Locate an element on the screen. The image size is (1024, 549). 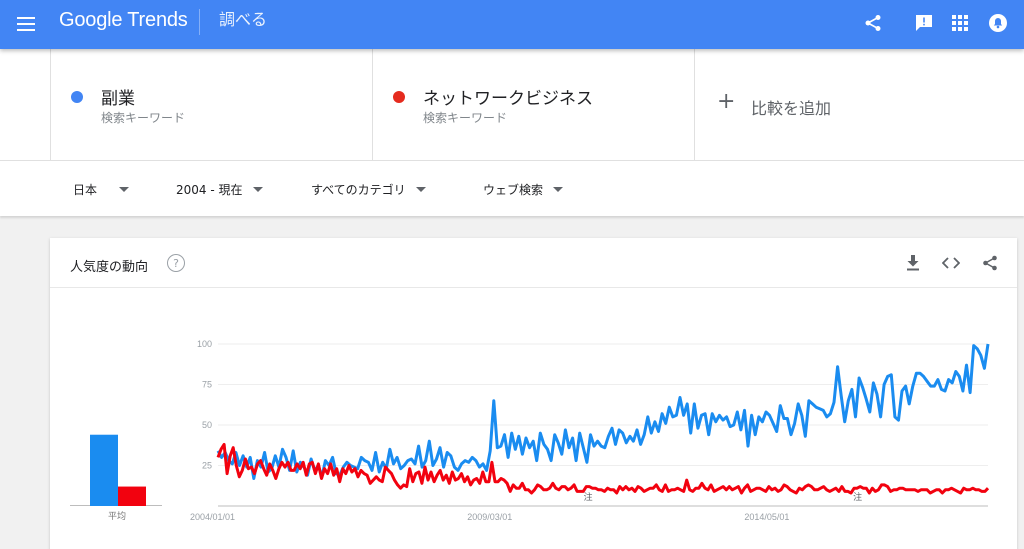
category-filter: すべてのカテゴリ is located at coordinates (368, 189).